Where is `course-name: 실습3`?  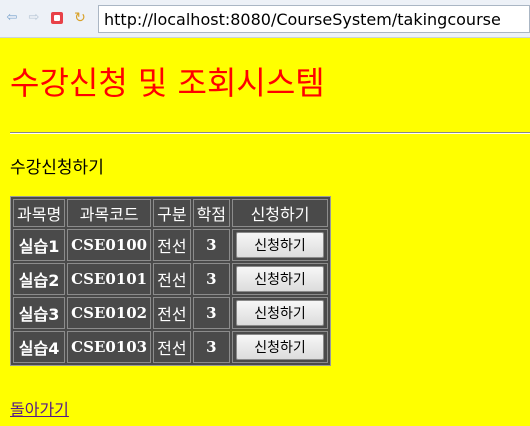
course-name: 실습3 is located at coordinates (39, 313).